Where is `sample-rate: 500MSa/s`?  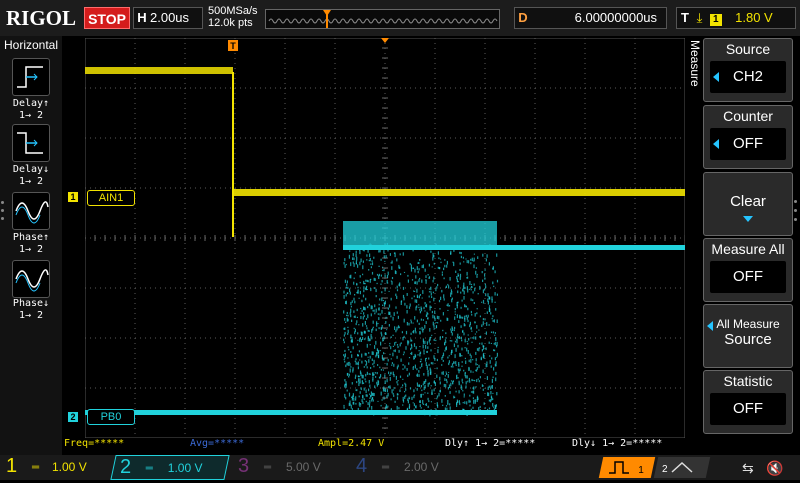
sample-rate: 500MSa/s is located at coordinates (233, 11).